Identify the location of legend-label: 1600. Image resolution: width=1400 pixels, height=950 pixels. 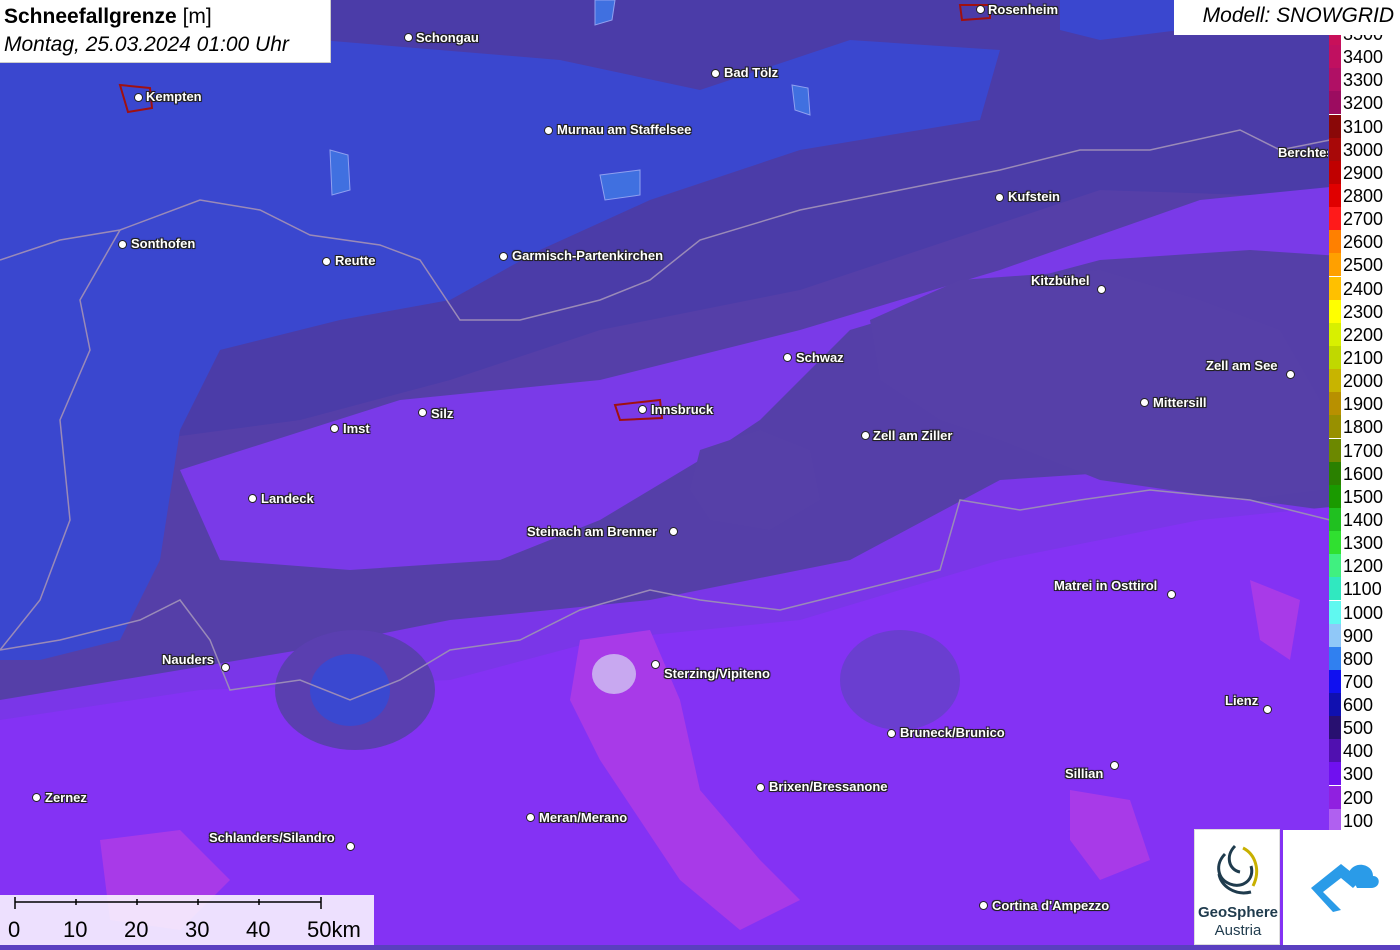
(1363, 473).